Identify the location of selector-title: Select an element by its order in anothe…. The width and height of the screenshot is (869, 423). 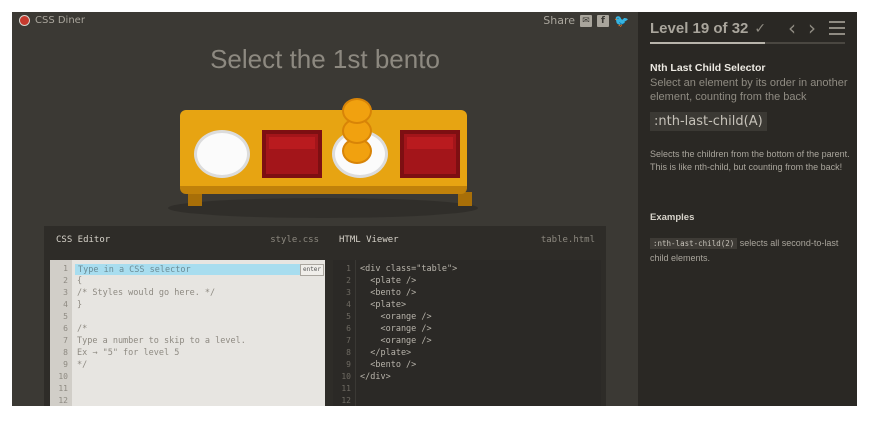
(749, 90).